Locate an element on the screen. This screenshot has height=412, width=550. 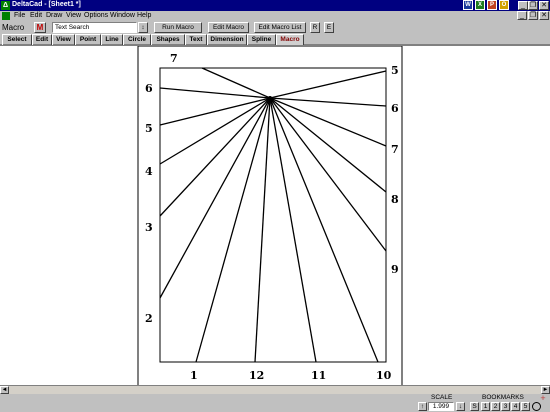
scroll-left-arrow-icon: ◄ is located at coordinates (4, 390).